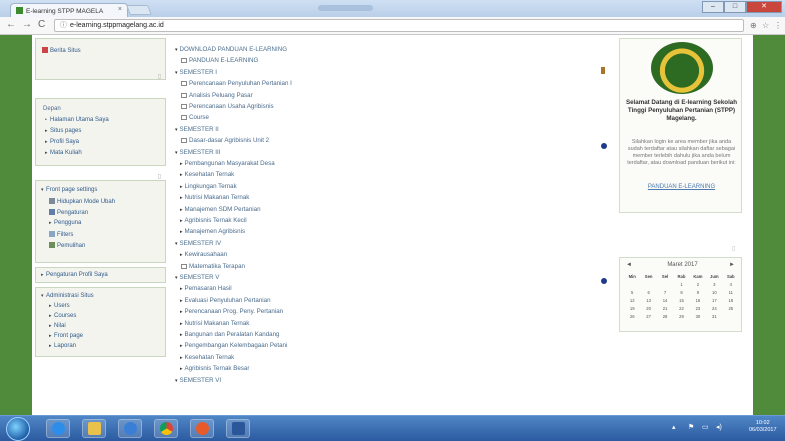 Image resolution: width=785 pixels, height=441 pixels. What do you see at coordinates (236, 83) in the screenshot?
I see `resource-link: Perencanaan Penyuluhan Pertanian I` at bounding box center [236, 83].